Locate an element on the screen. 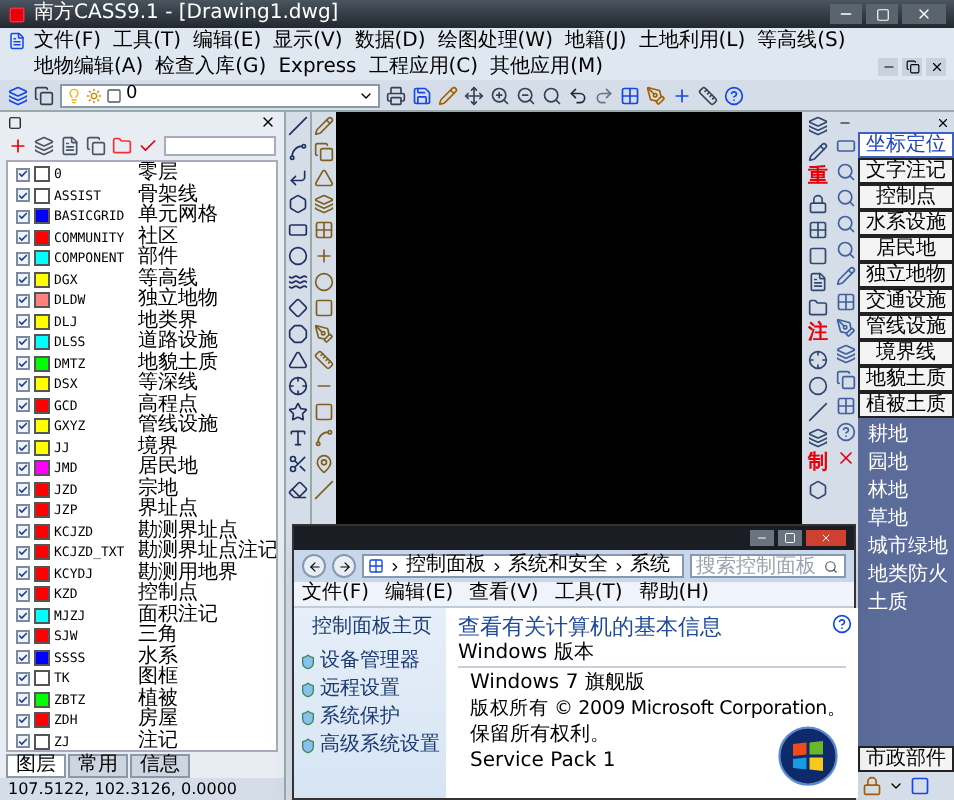  filter-field is located at coordinates (220, 146).